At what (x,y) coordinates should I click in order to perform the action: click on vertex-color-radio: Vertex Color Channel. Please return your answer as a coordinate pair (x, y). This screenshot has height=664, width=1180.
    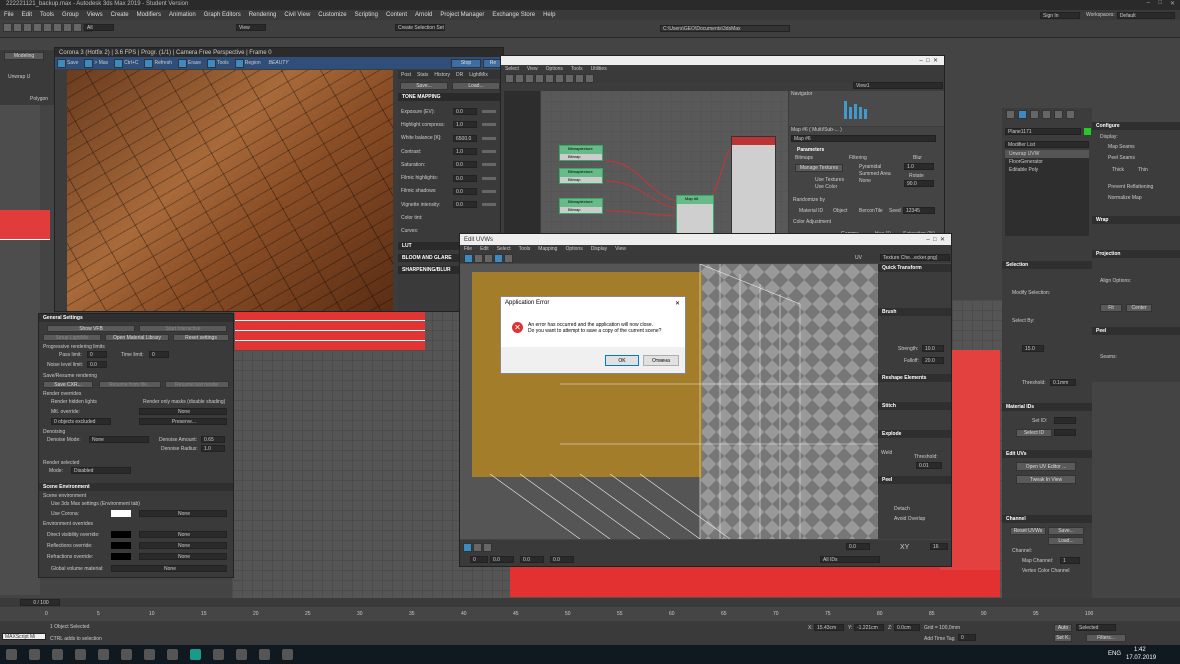
    Looking at the image, I should click on (1046, 571).